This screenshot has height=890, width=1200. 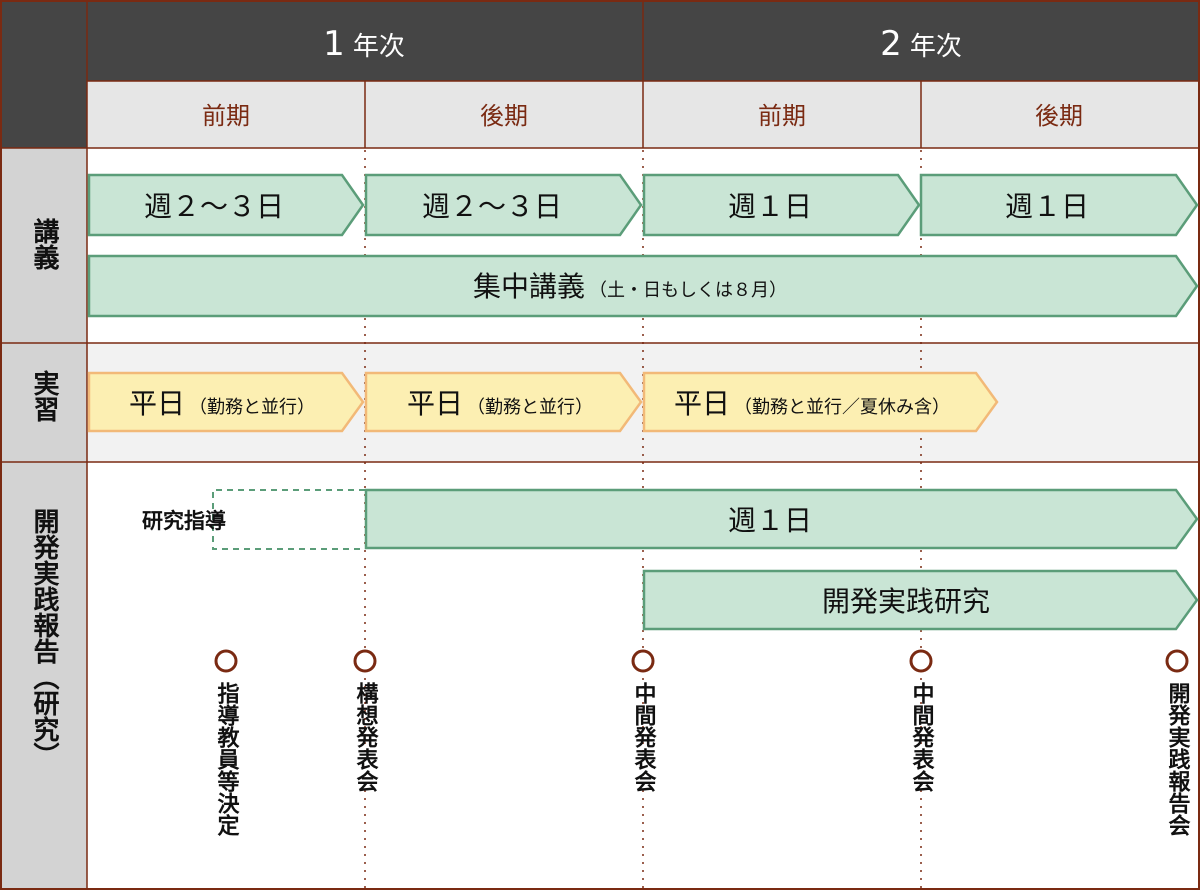 What do you see at coordinates (435, 403) in the screenshot?
I see `practice-2-main: 平日` at bounding box center [435, 403].